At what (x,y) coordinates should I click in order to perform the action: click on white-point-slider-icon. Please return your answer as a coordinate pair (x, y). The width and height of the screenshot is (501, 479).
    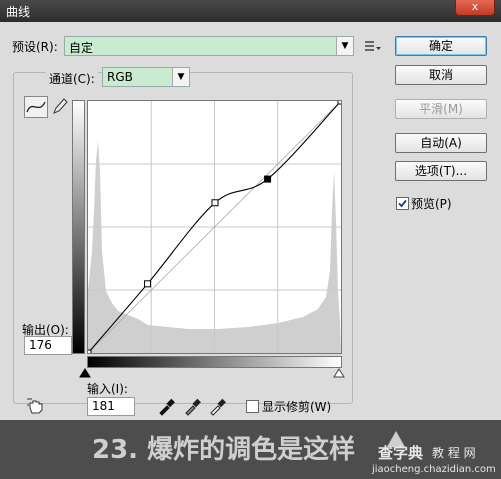
    Looking at the image, I should click on (339, 374).